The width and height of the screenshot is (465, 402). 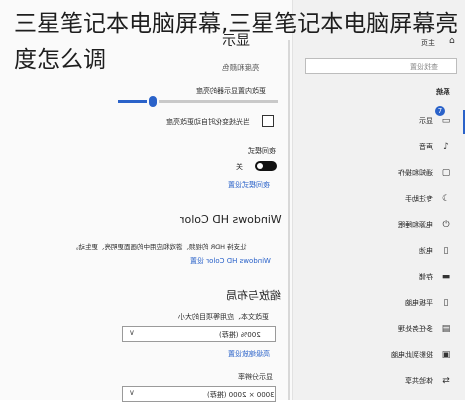 I want to click on multitask-icon: ▤, so click(x=446, y=329).